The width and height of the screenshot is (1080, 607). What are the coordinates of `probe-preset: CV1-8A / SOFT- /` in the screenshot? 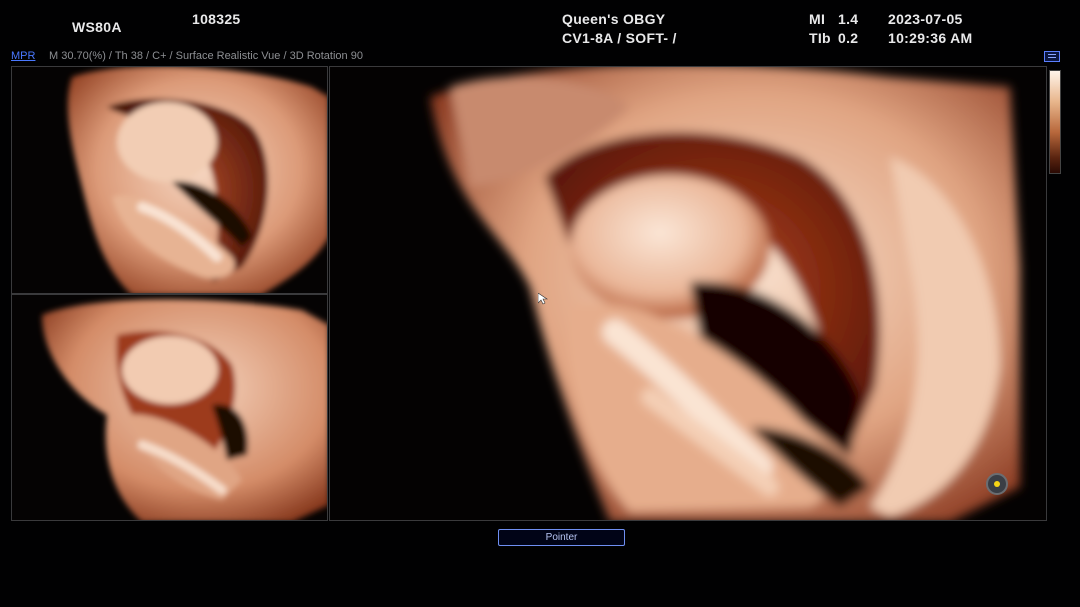 It's located at (619, 38).